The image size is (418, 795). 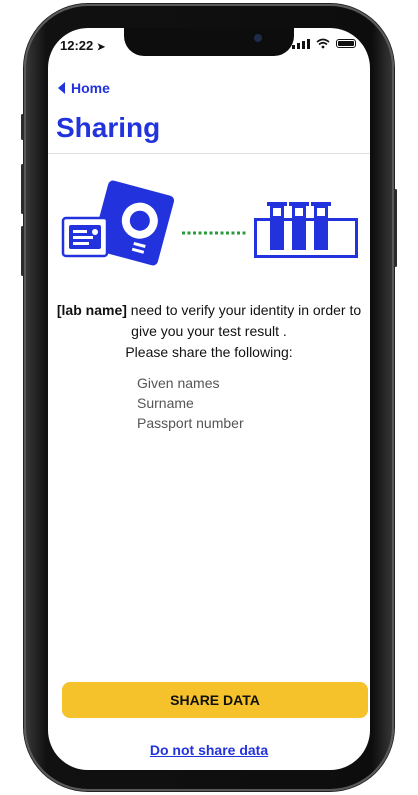 I want to click on signal-icon, so click(x=301, y=43).